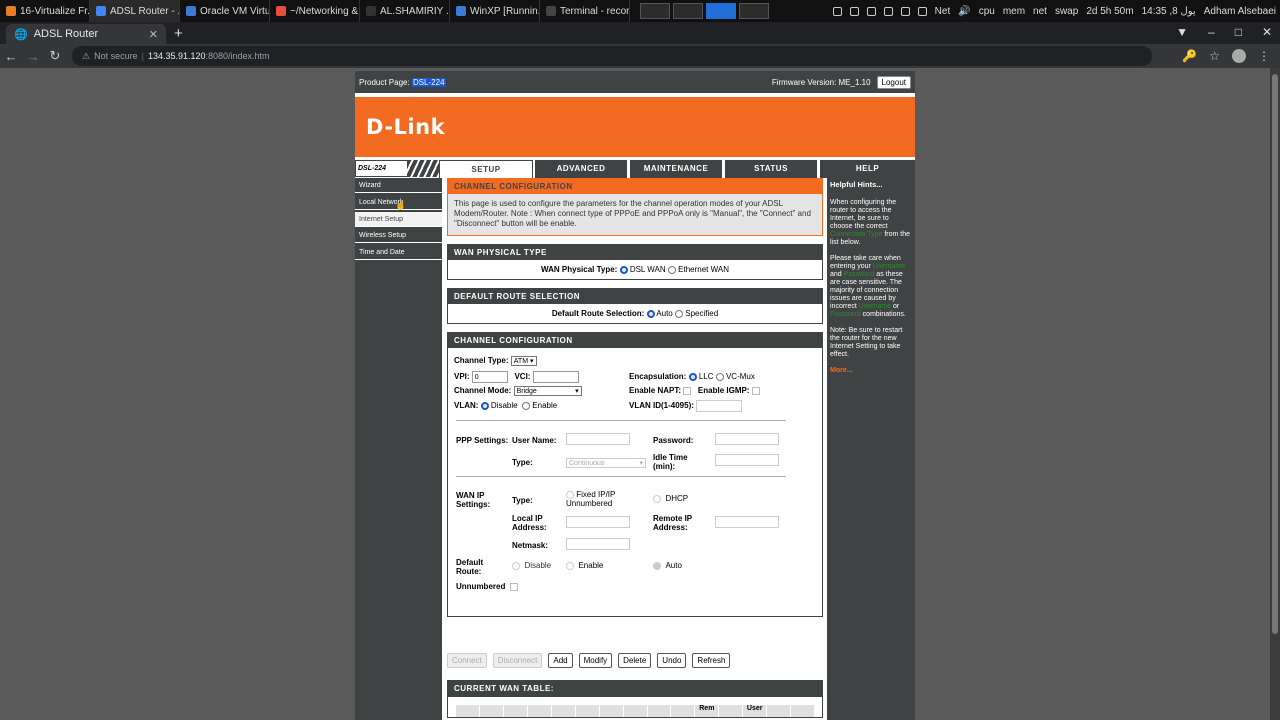  What do you see at coordinates (1110, 11) in the screenshot?
I see `uptime: 2d 5h 50m` at bounding box center [1110, 11].